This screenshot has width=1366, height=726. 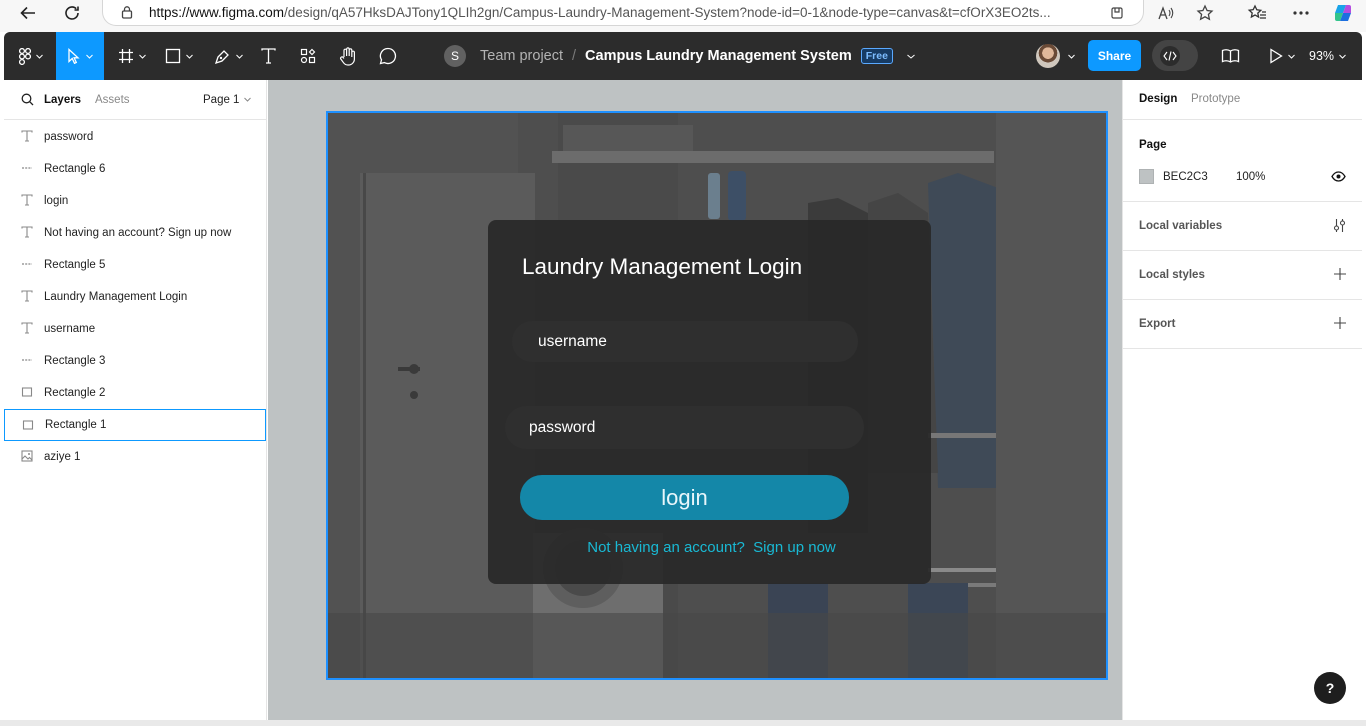 I want to click on share-button: Share, so click(x=1114, y=55).